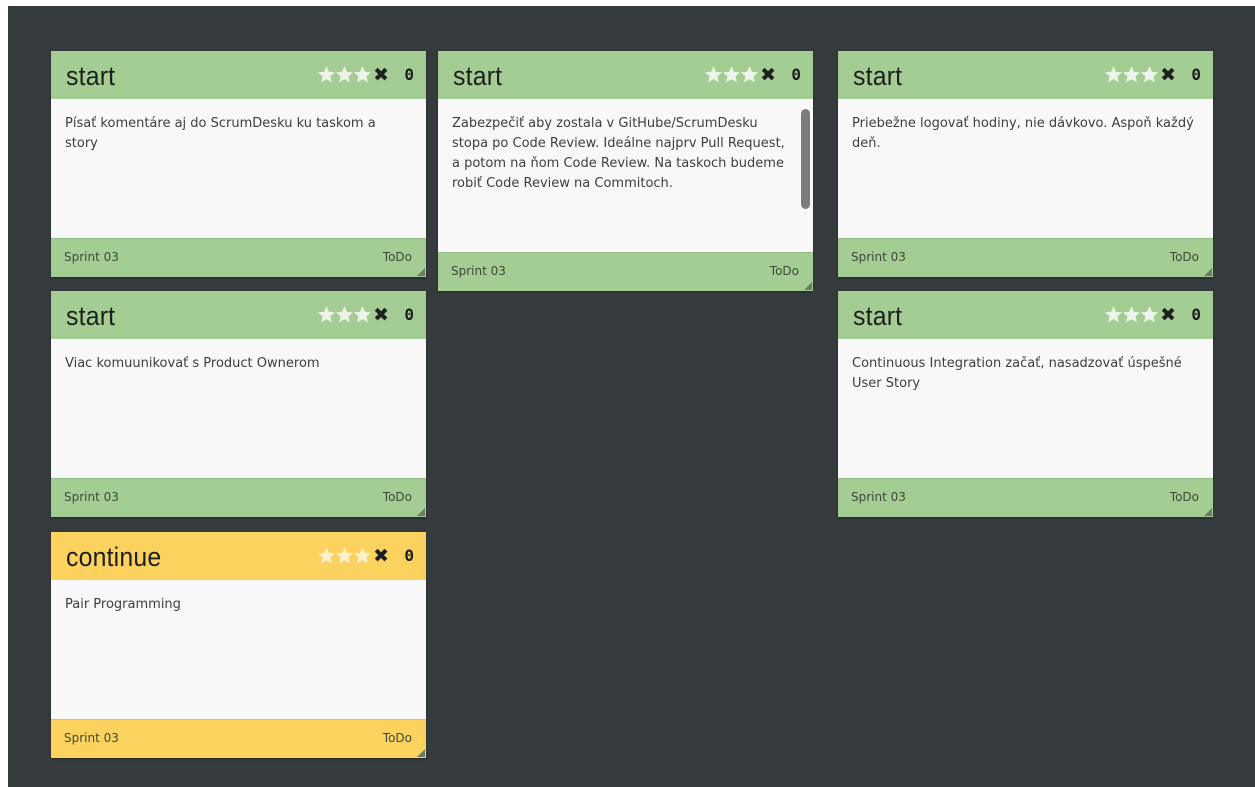  I want to click on card-body: Pair Programming, so click(238, 649).